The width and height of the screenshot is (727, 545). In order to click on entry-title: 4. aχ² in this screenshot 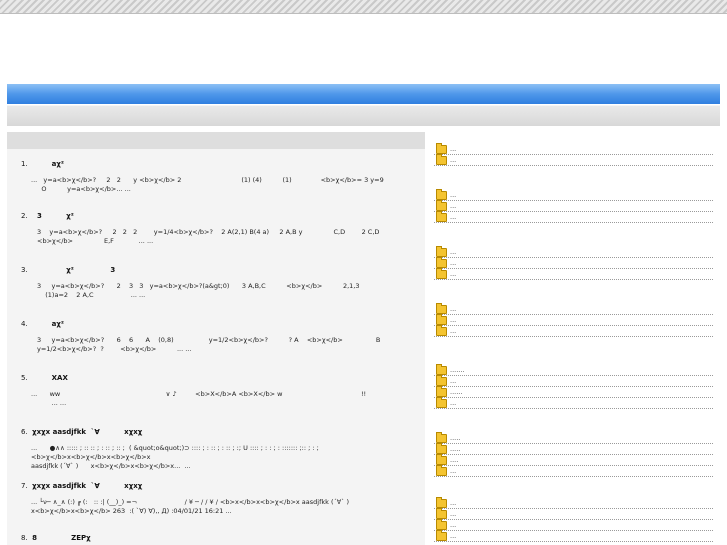, I will do `click(42, 324)`.